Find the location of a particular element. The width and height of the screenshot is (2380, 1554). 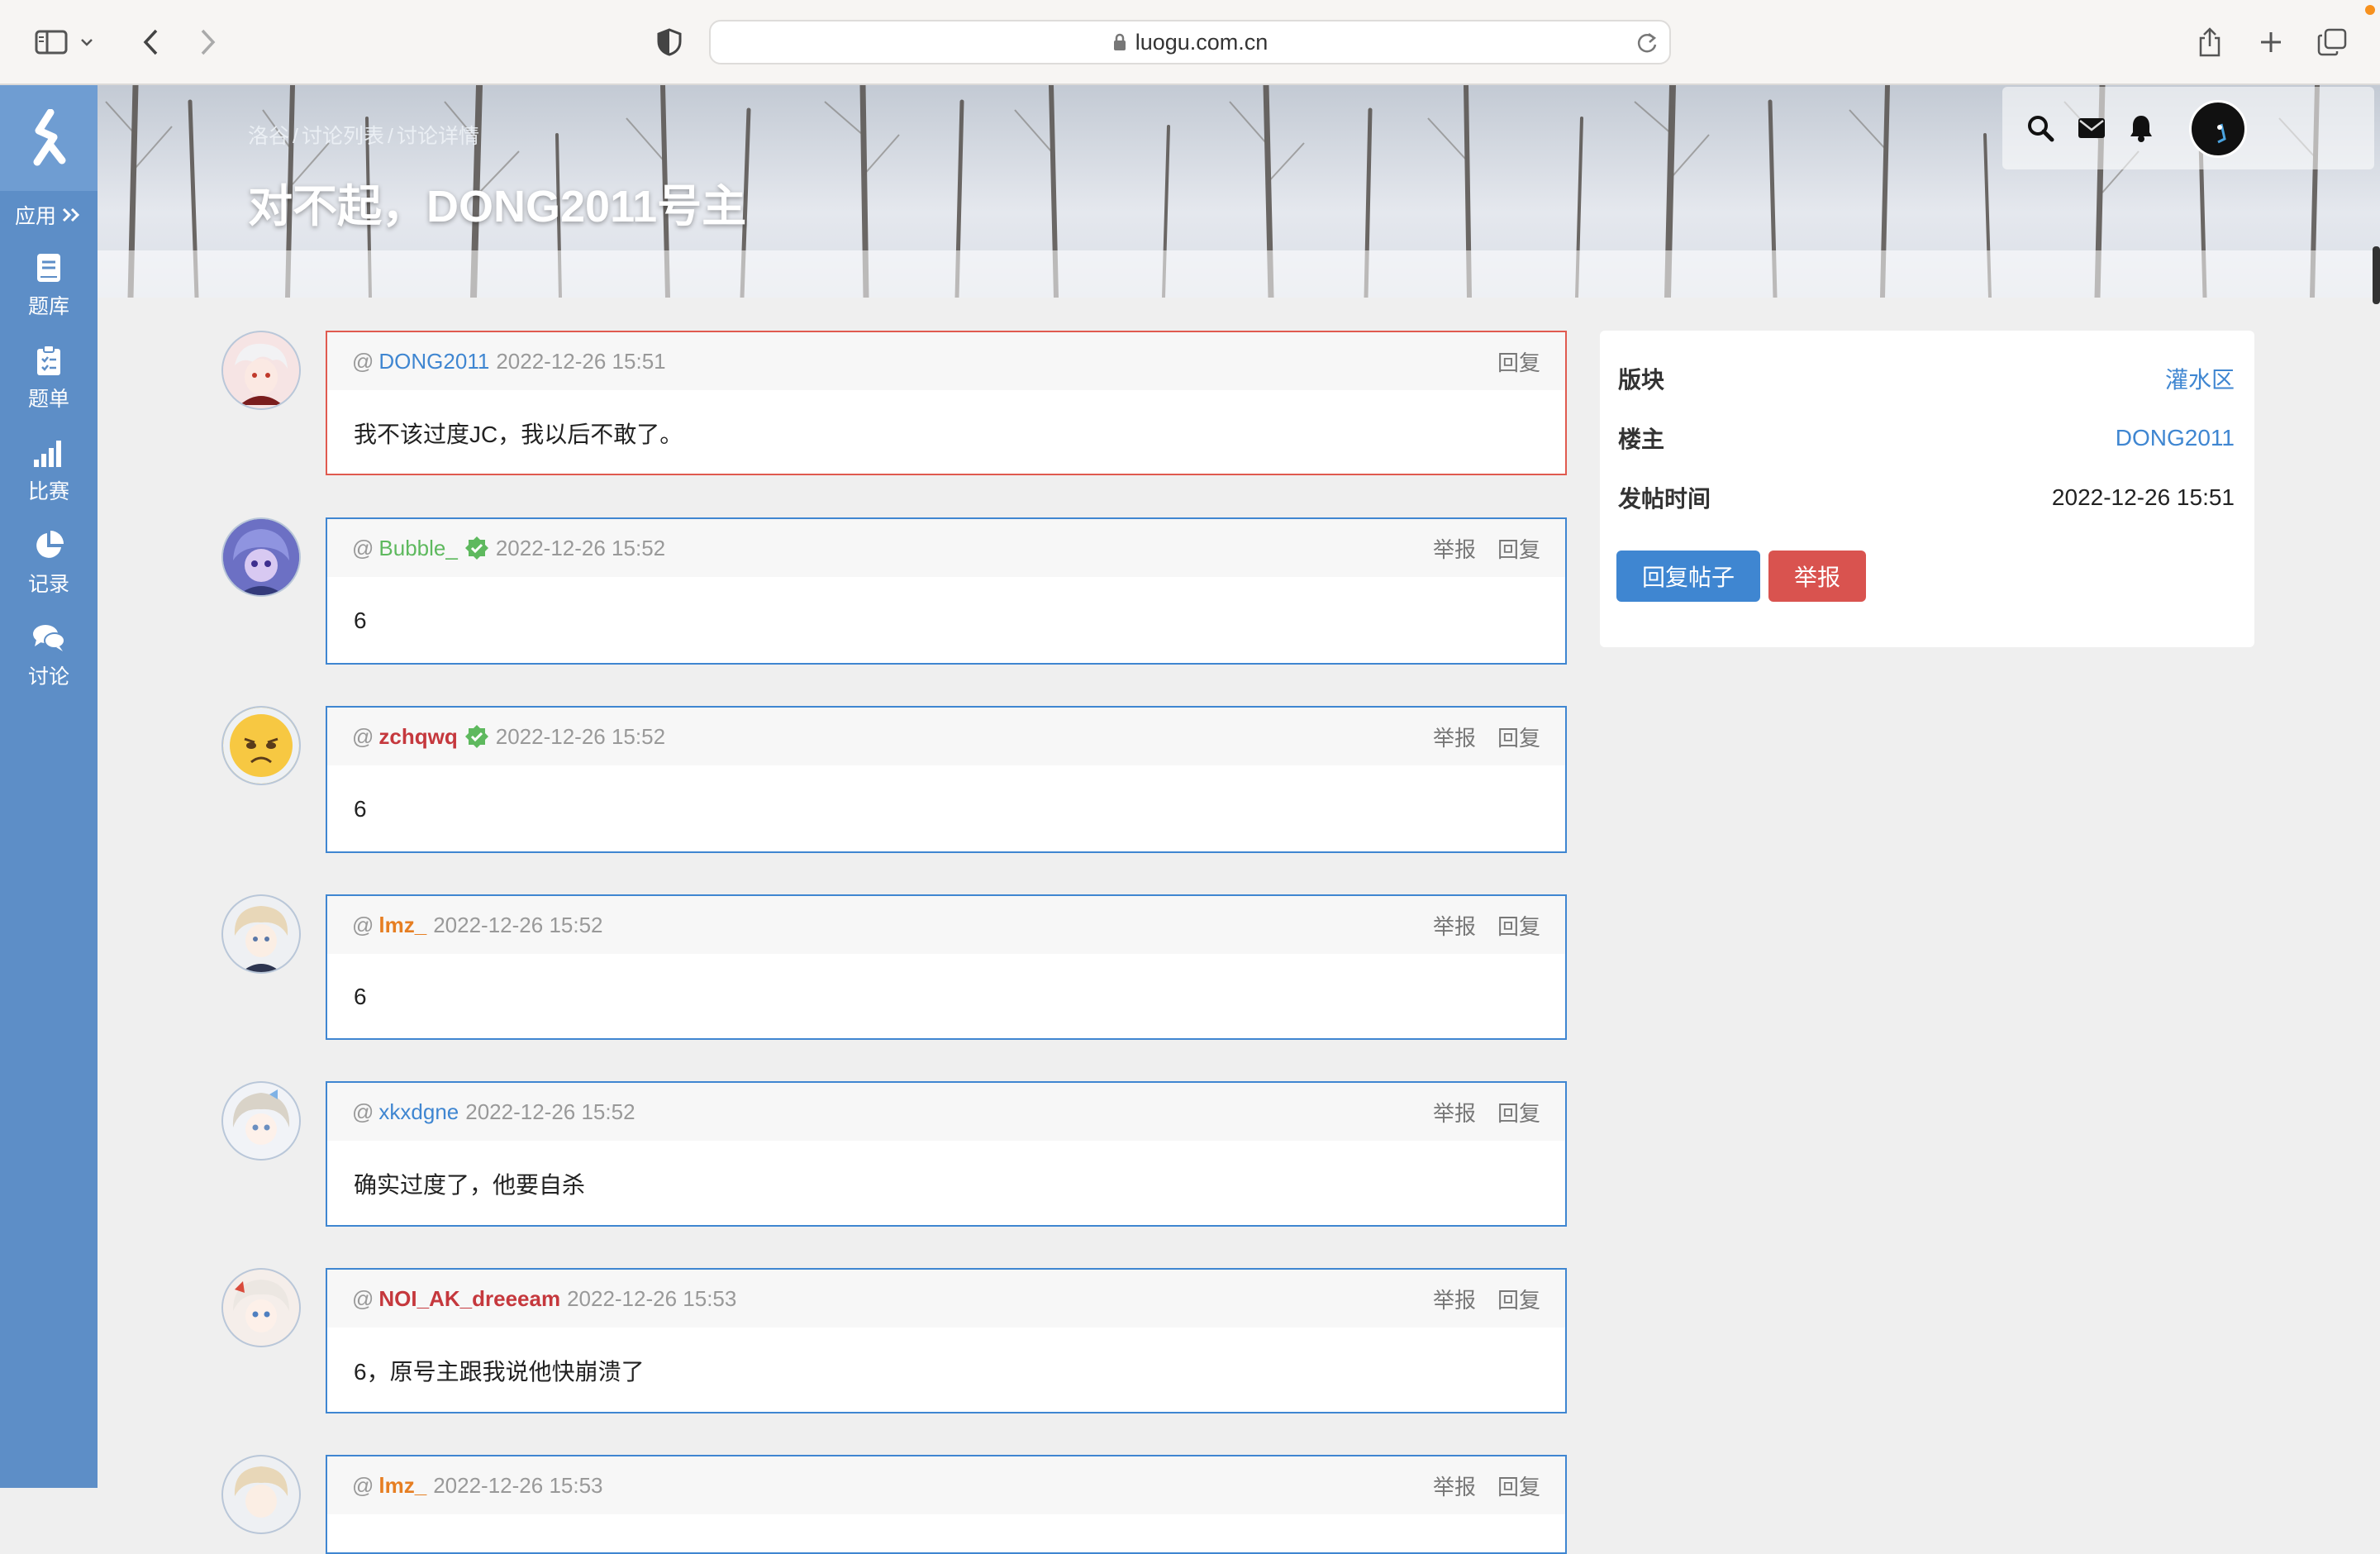

privacy-shield-icon is located at coordinates (669, 42).